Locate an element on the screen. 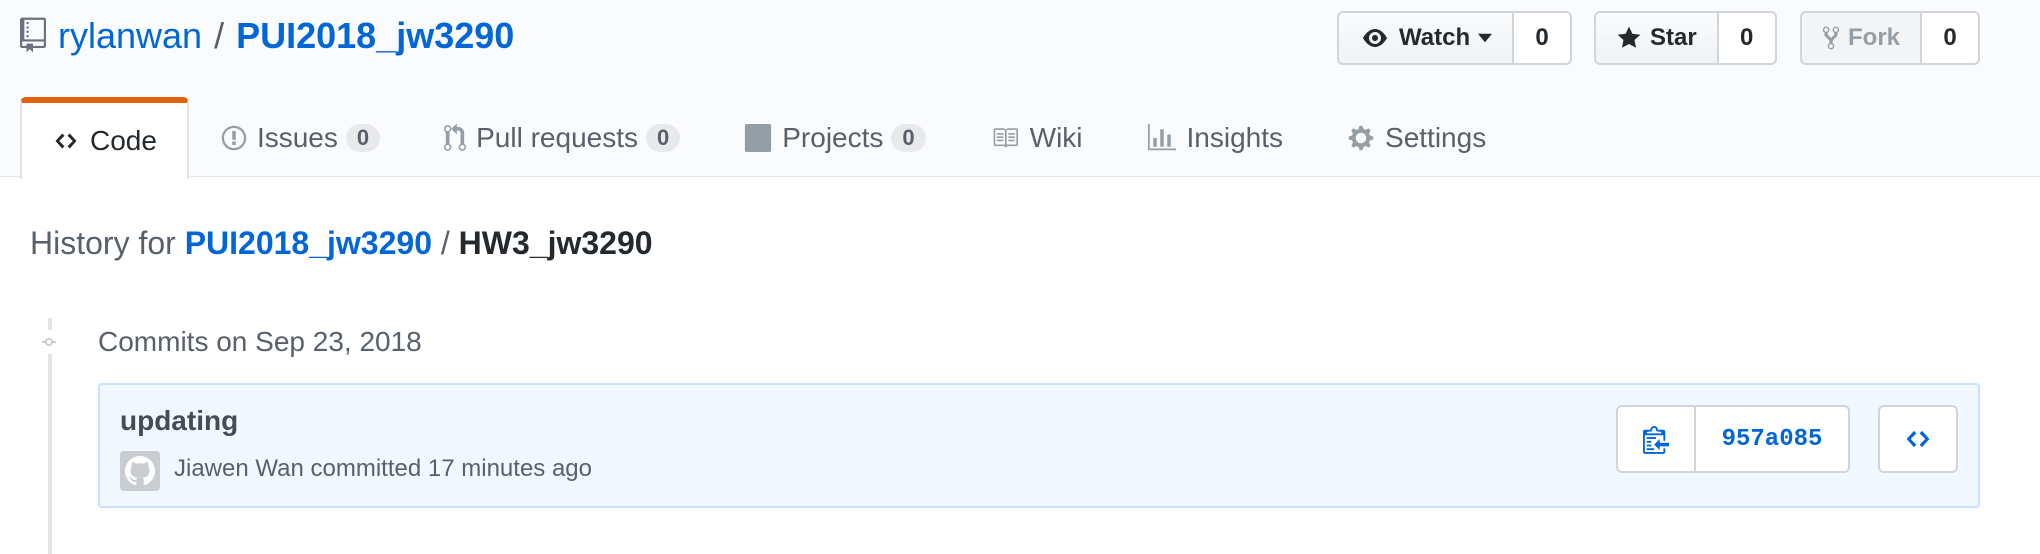 The image size is (2040, 554). star-group: Star 0 is located at coordinates (1685, 38).